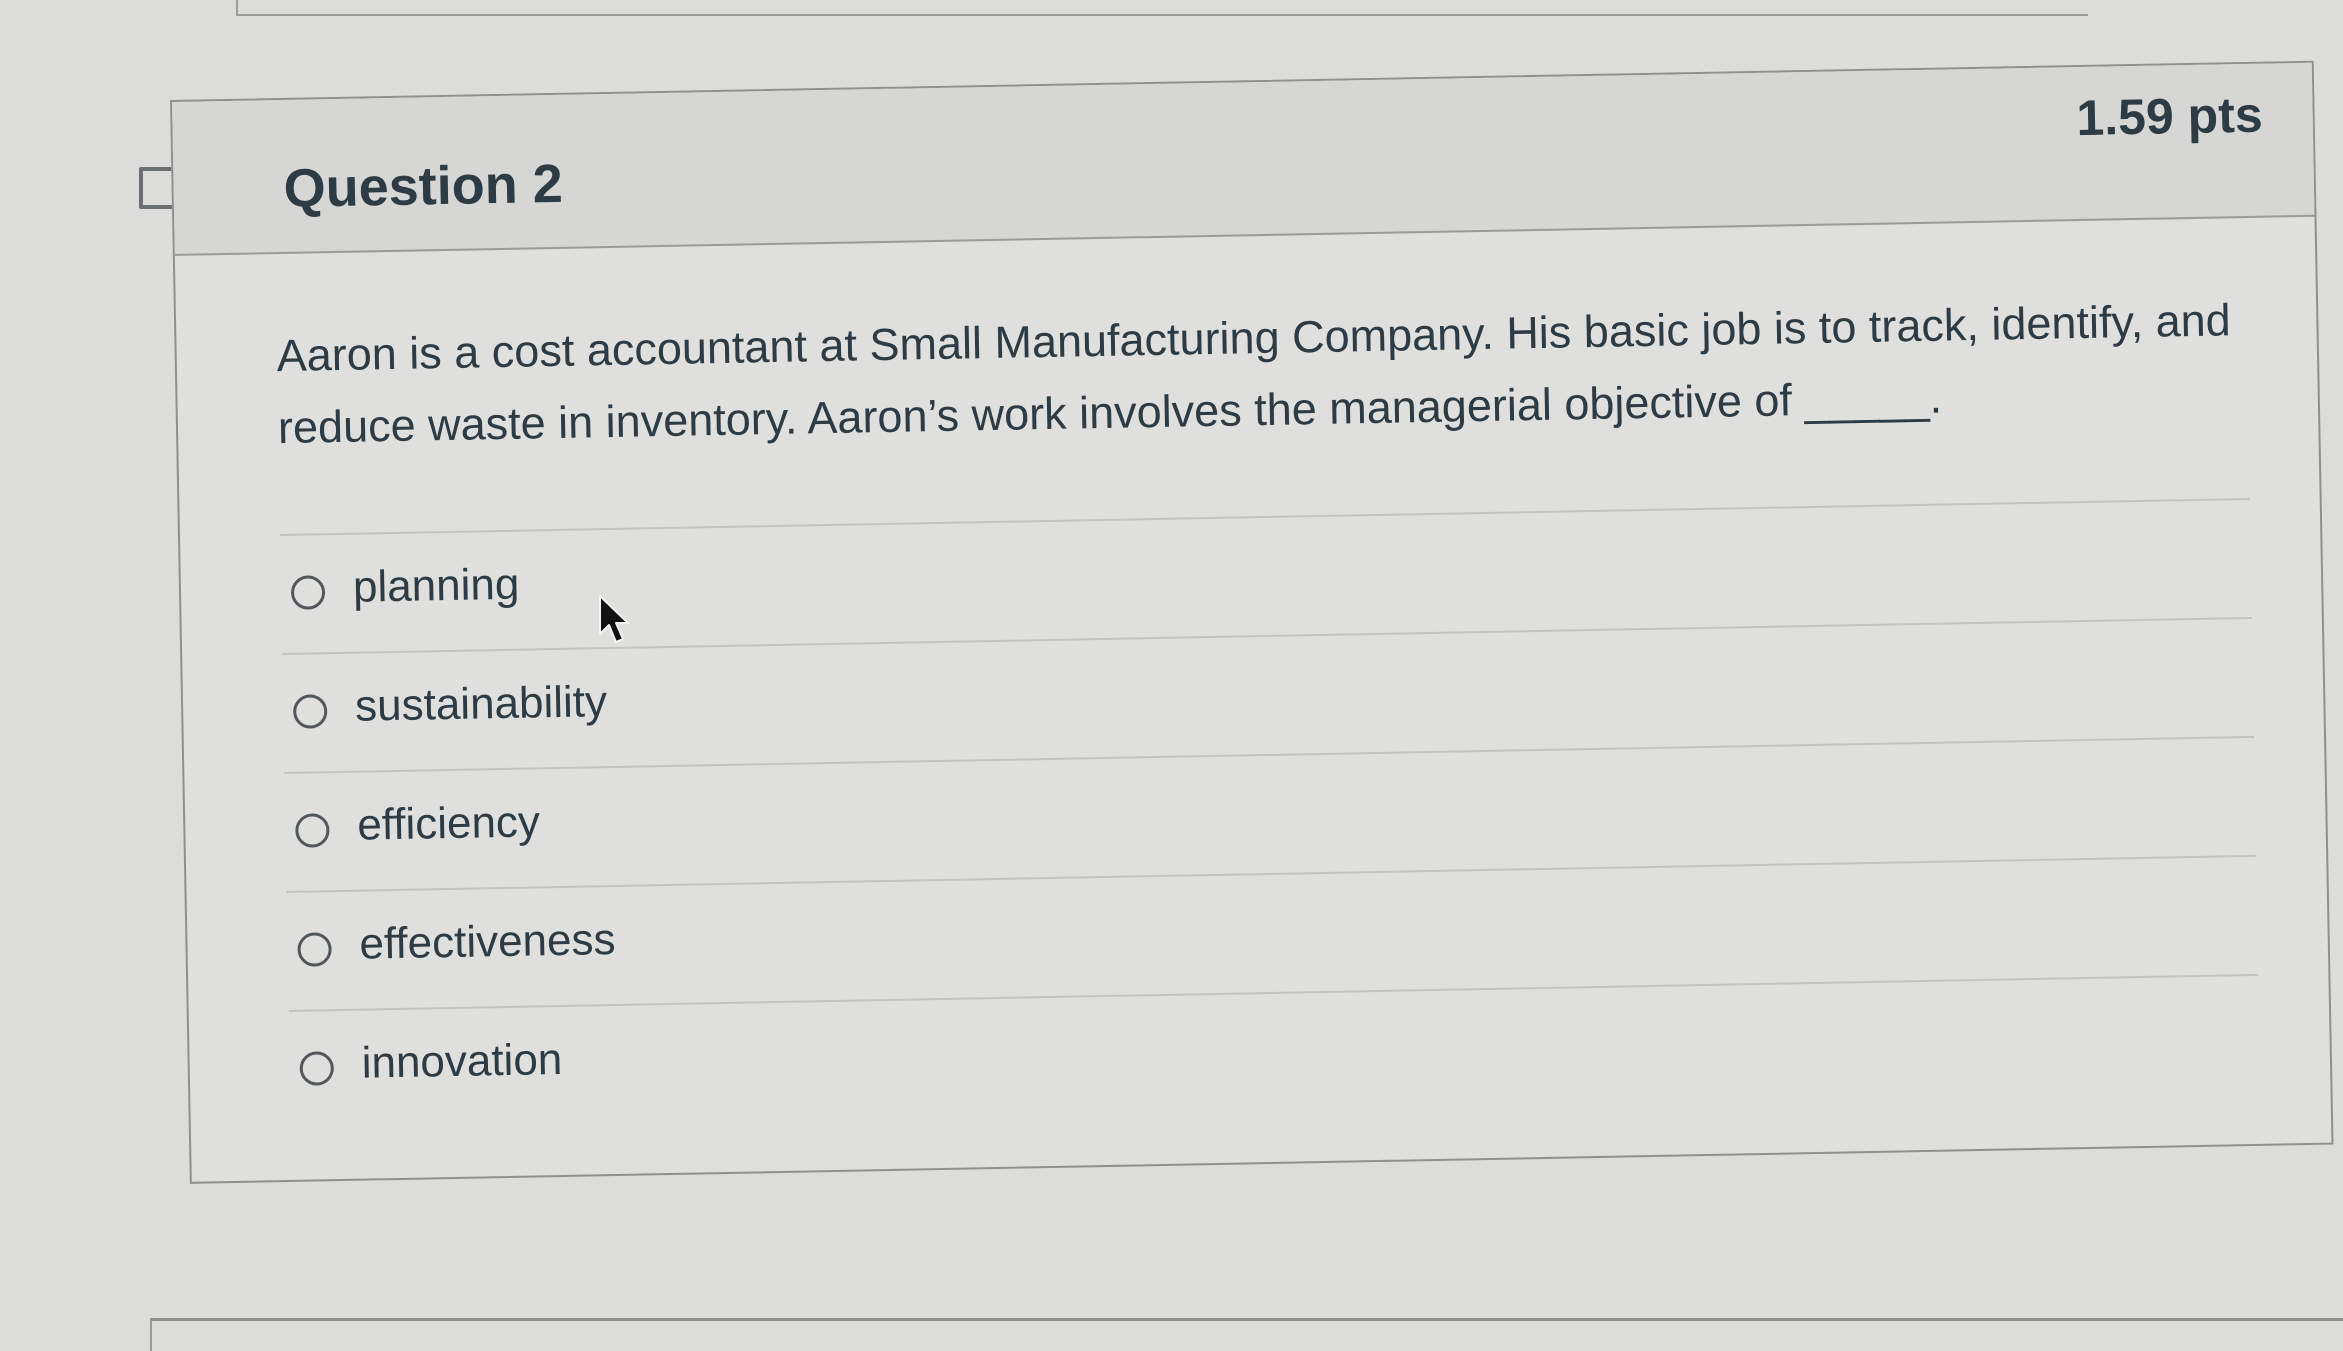 The height and width of the screenshot is (1351, 2343). Describe the element at coordinates (487, 941) in the screenshot. I see `answer-label: effectiveness` at that location.